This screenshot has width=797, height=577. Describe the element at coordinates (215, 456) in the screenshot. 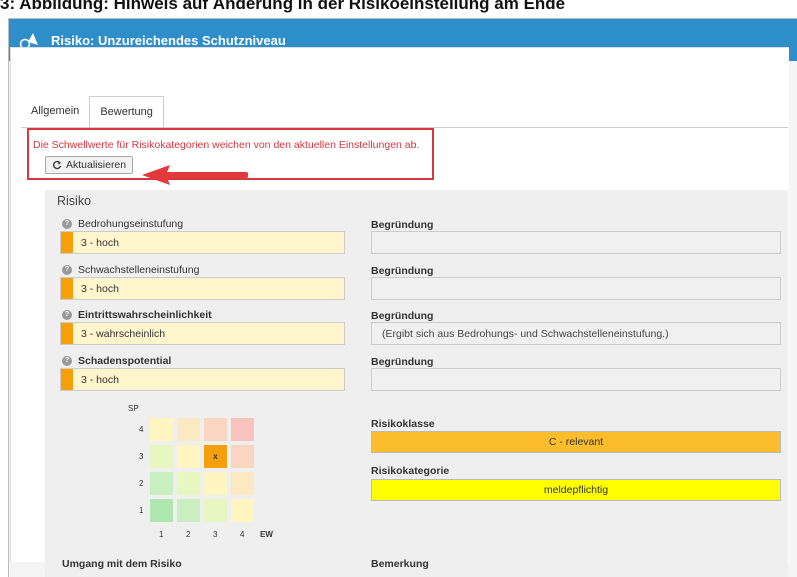

I see `matrix-cell: x` at that location.